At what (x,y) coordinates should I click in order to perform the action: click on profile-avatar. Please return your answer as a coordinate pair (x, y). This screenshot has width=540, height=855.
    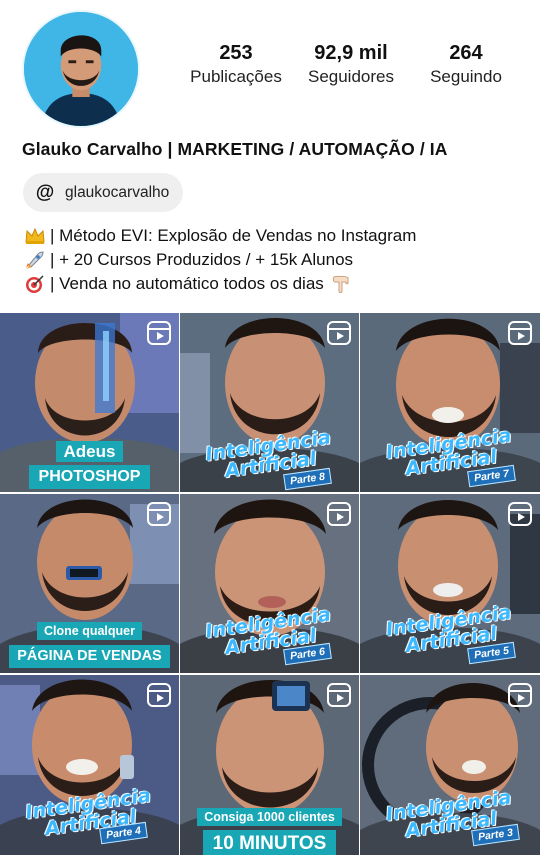
    Looking at the image, I should click on (81, 69).